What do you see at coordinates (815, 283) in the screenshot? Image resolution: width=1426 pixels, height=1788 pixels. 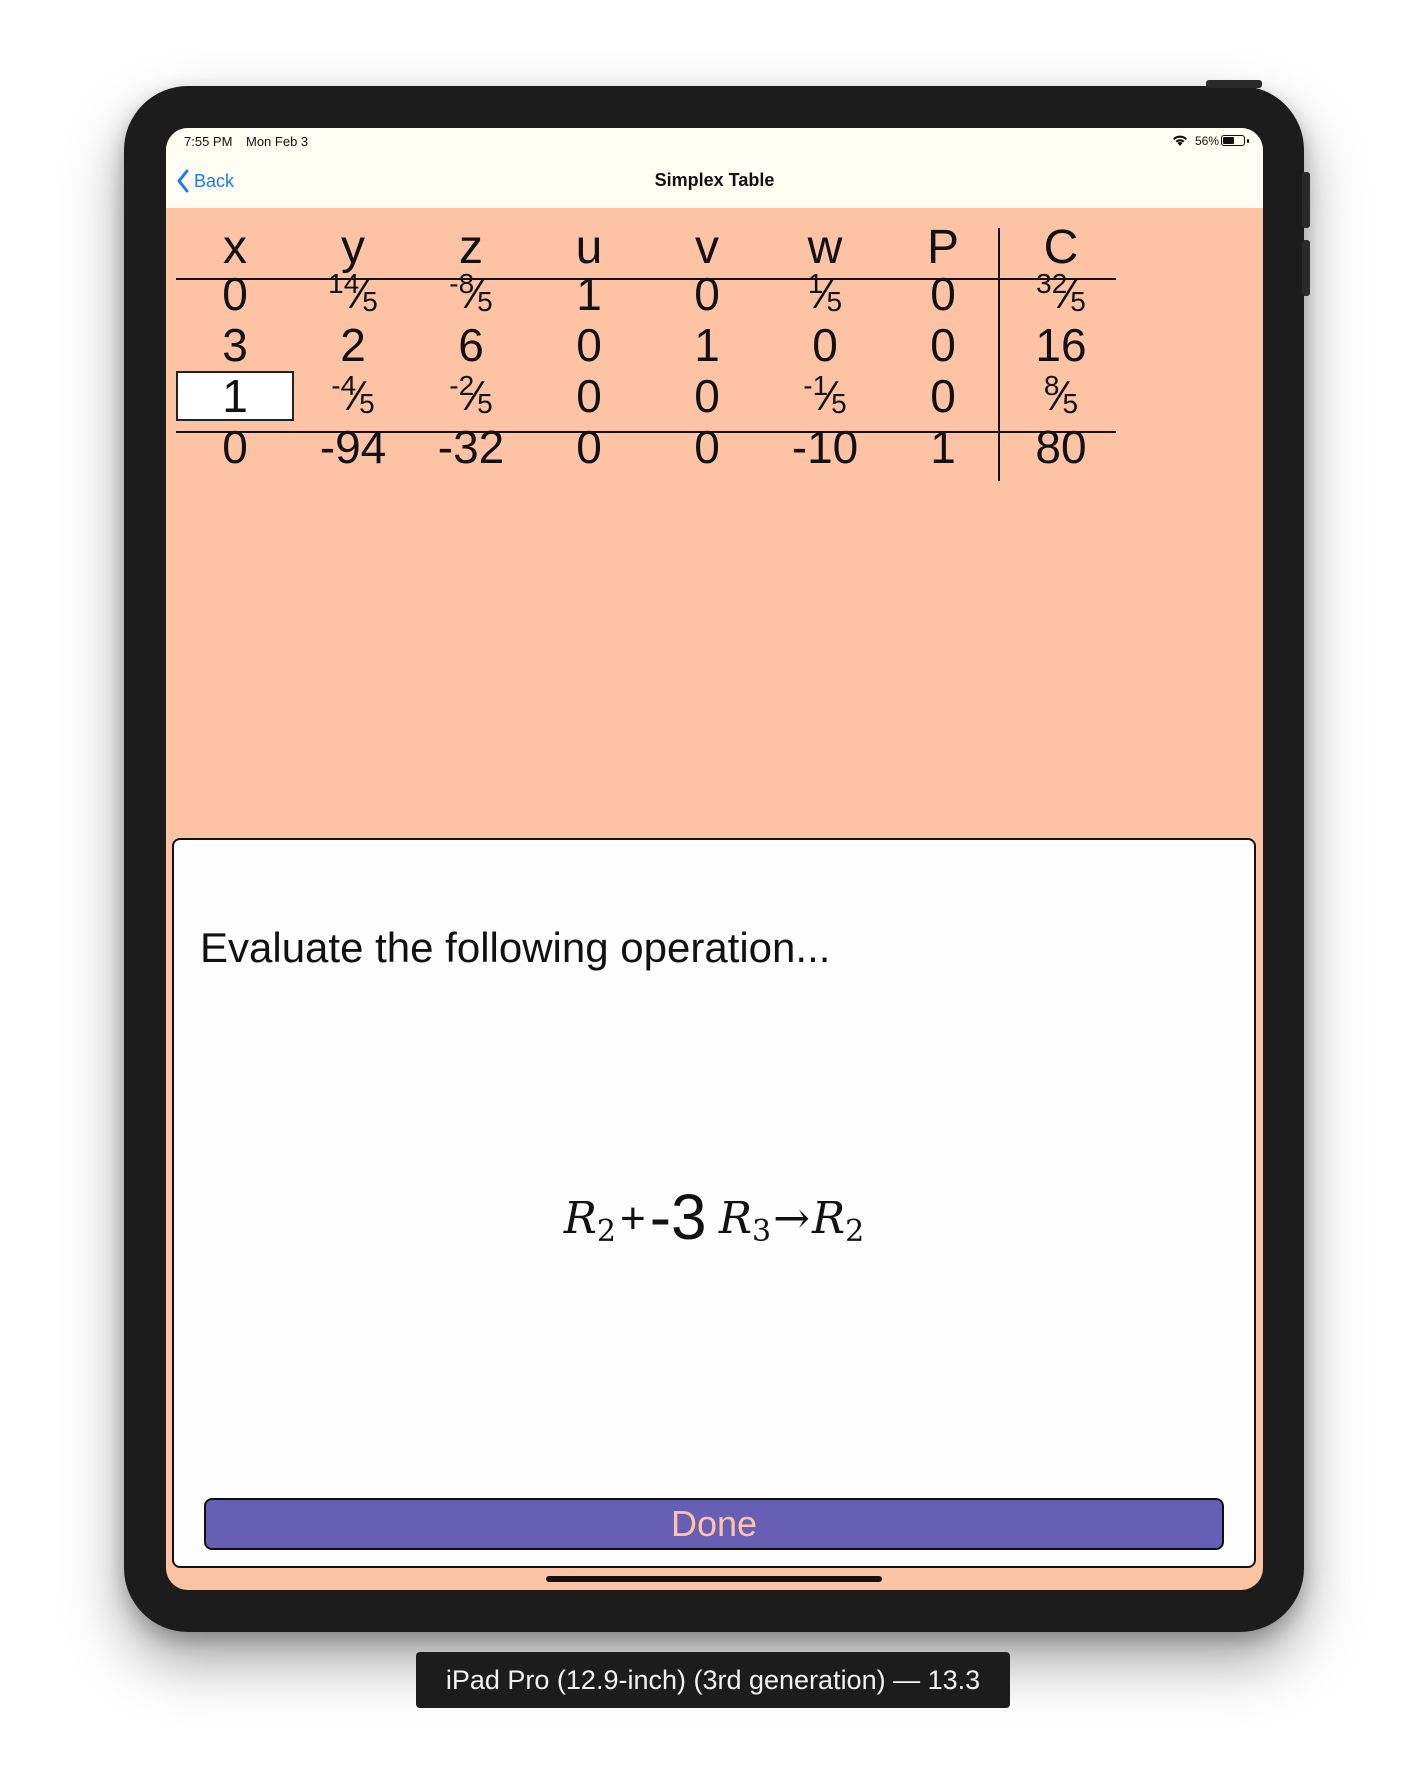 I see `fraction-numerator: 1` at bounding box center [815, 283].